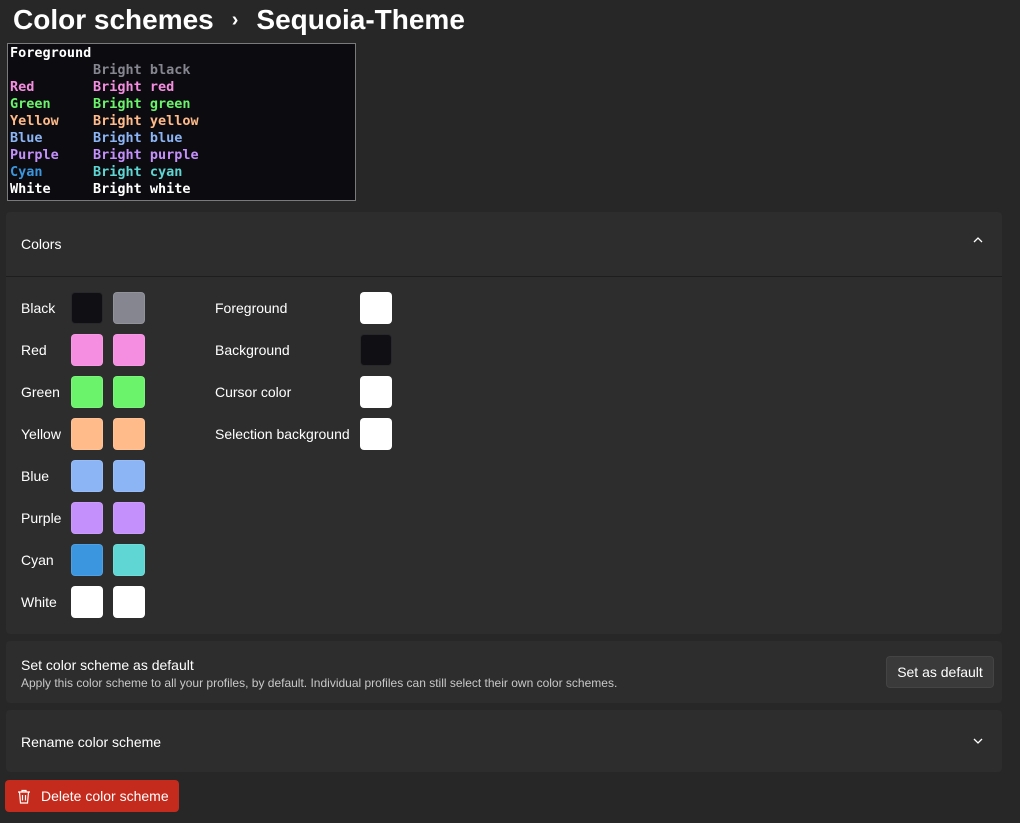  What do you see at coordinates (30, 104) in the screenshot?
I see `preview-normal-text: Green` at bounding box center [30, 104].